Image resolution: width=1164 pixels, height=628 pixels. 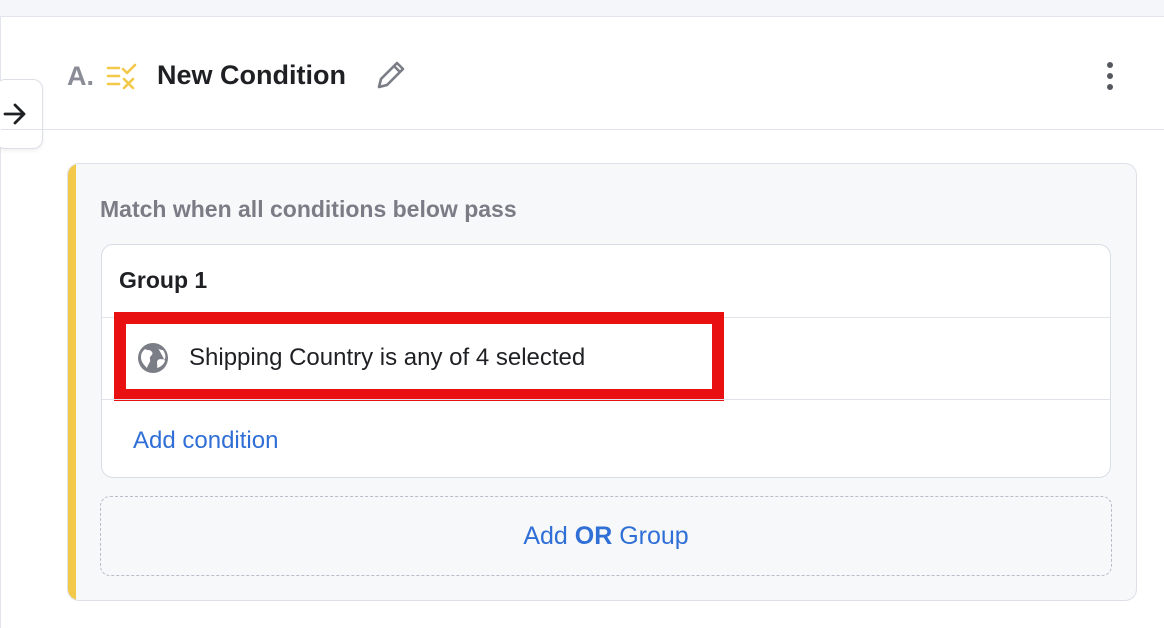 I want to click on match-rule-text: Match when all conditions below pass, so click(x=308, y=209).